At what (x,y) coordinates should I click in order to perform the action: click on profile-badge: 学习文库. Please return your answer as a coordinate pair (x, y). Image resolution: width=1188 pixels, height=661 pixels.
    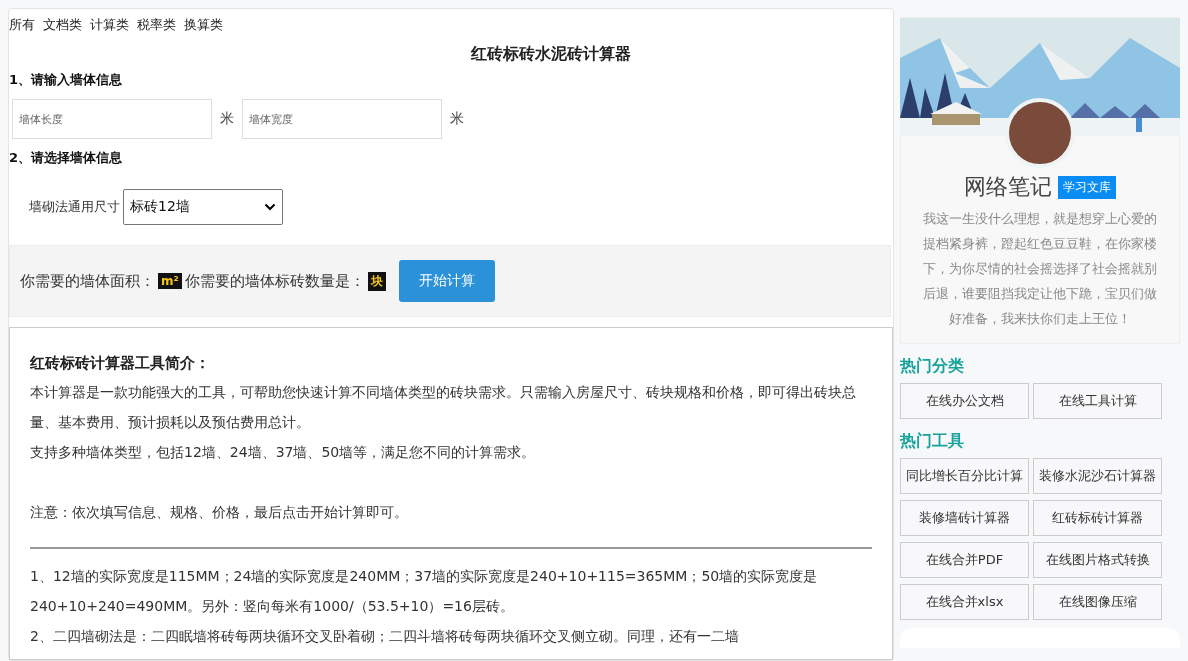
    Looking at the image, I should click on (1087, 187).